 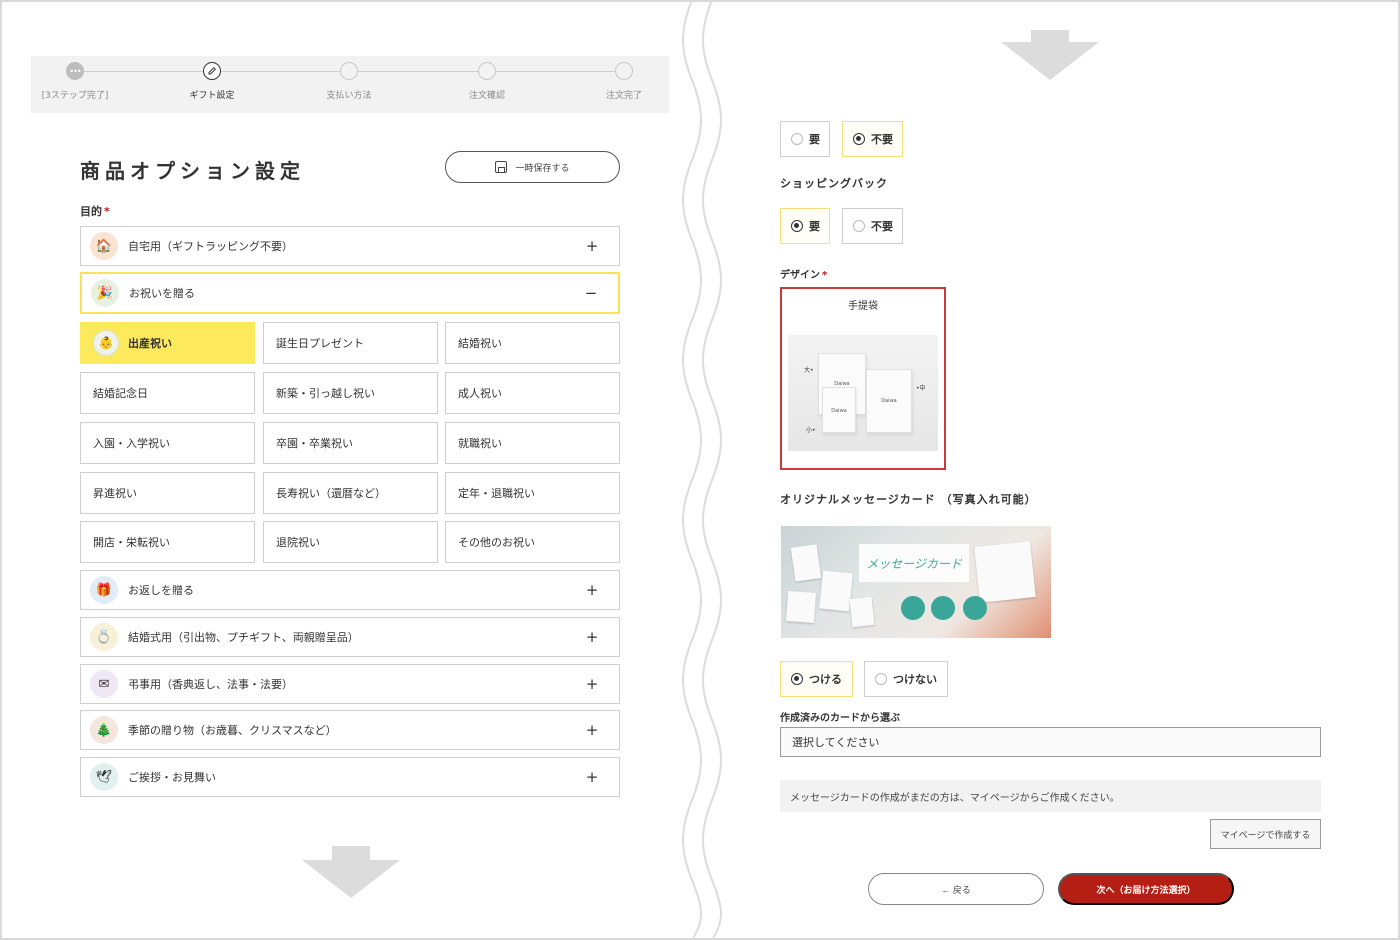 What do you see at coordinates (210, 684) in the screenshot?
I see `purpose-label: 弔事用（香典返し、法事・法要）` at bounding box center [210, 684].